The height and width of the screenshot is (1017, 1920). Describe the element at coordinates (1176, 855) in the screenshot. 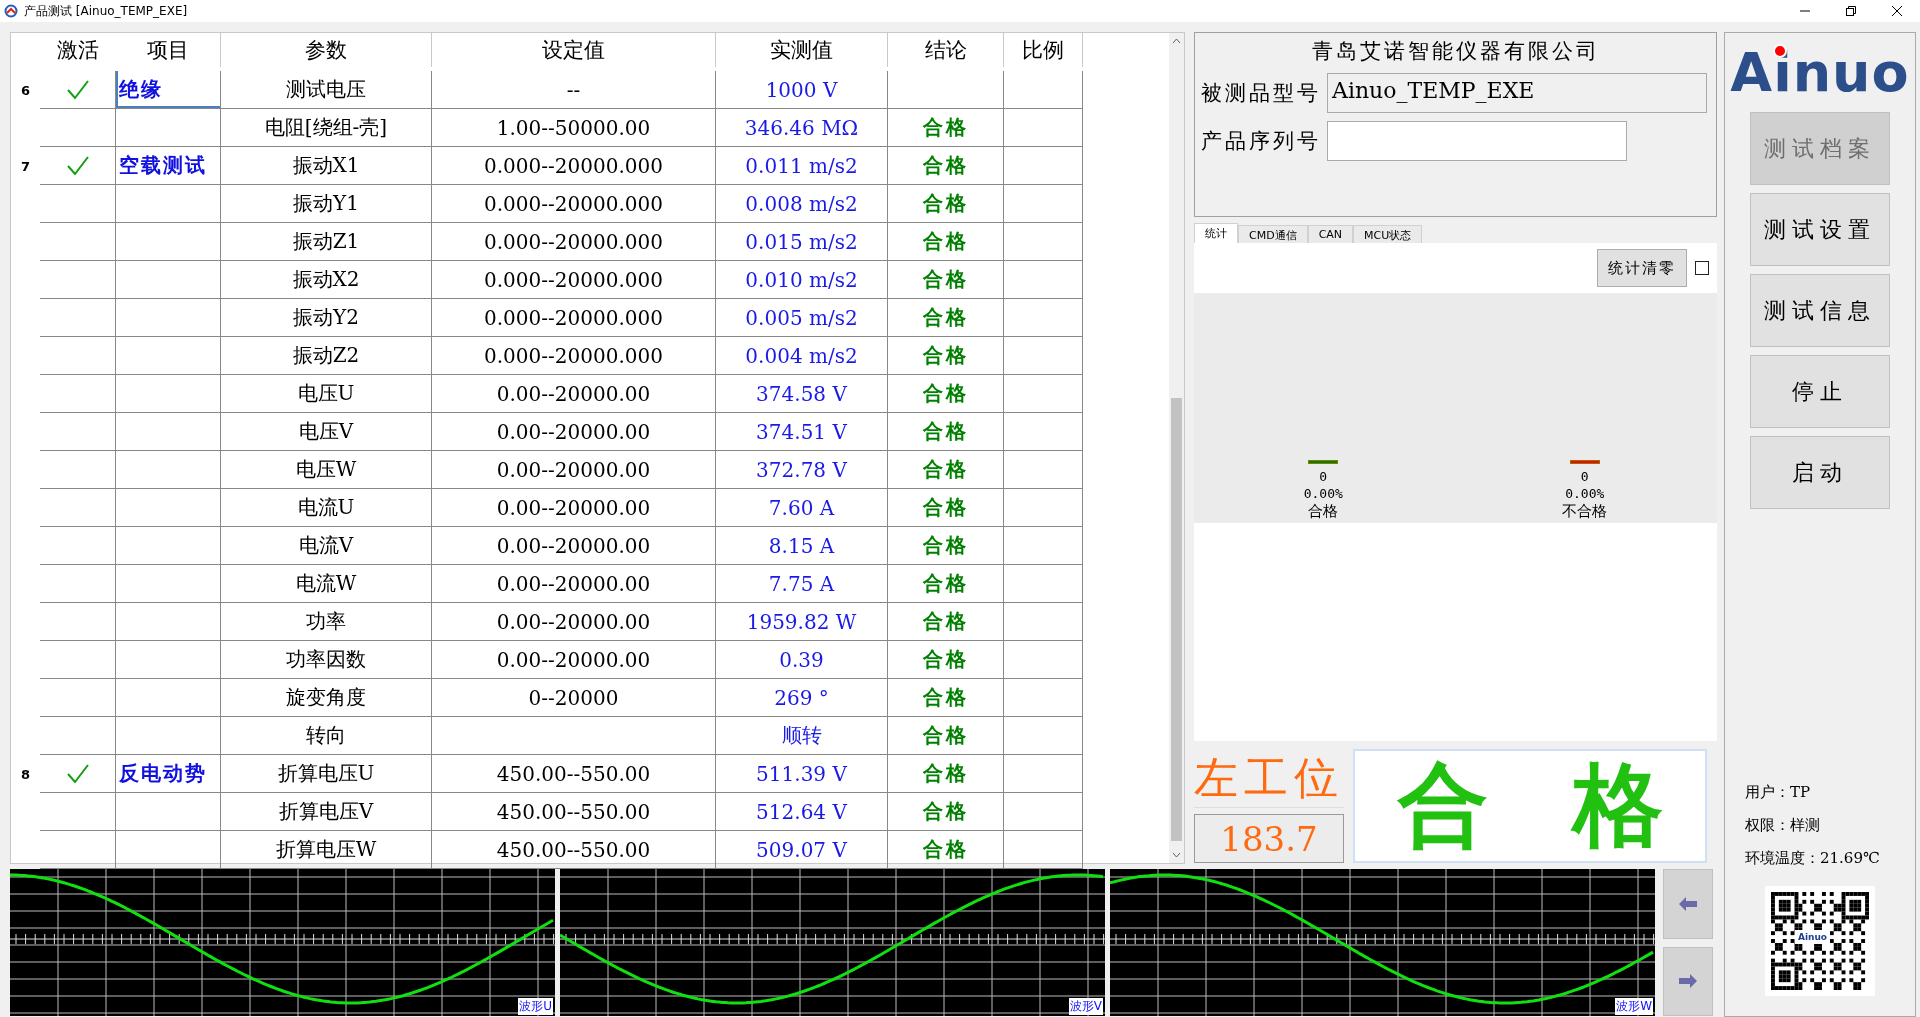

I see `scroll-down-icon` at that location.